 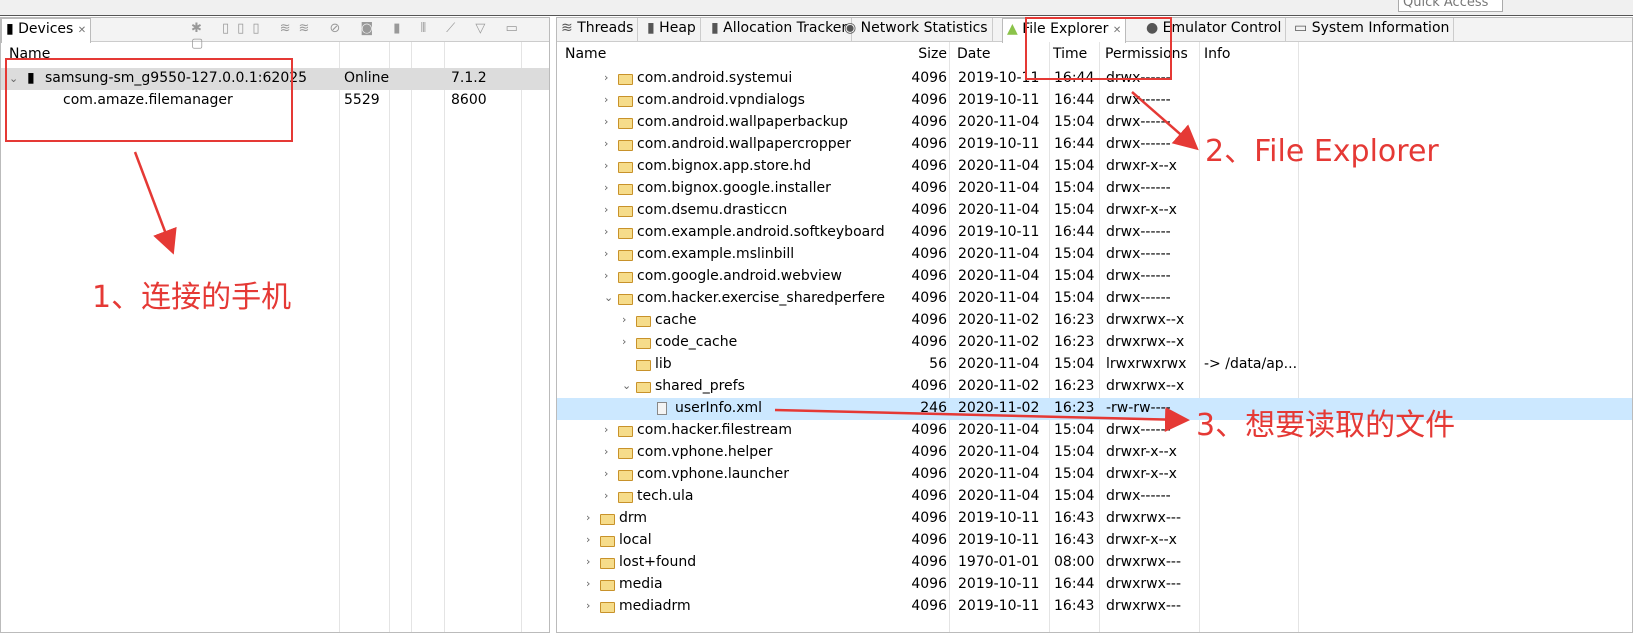 What do you see at coordinates (1094, 585) in the screenshot?
I see `file-row: › media 4096 2019-10-11 16:44 drwxrwx---` at bounding box center [1094, 585].